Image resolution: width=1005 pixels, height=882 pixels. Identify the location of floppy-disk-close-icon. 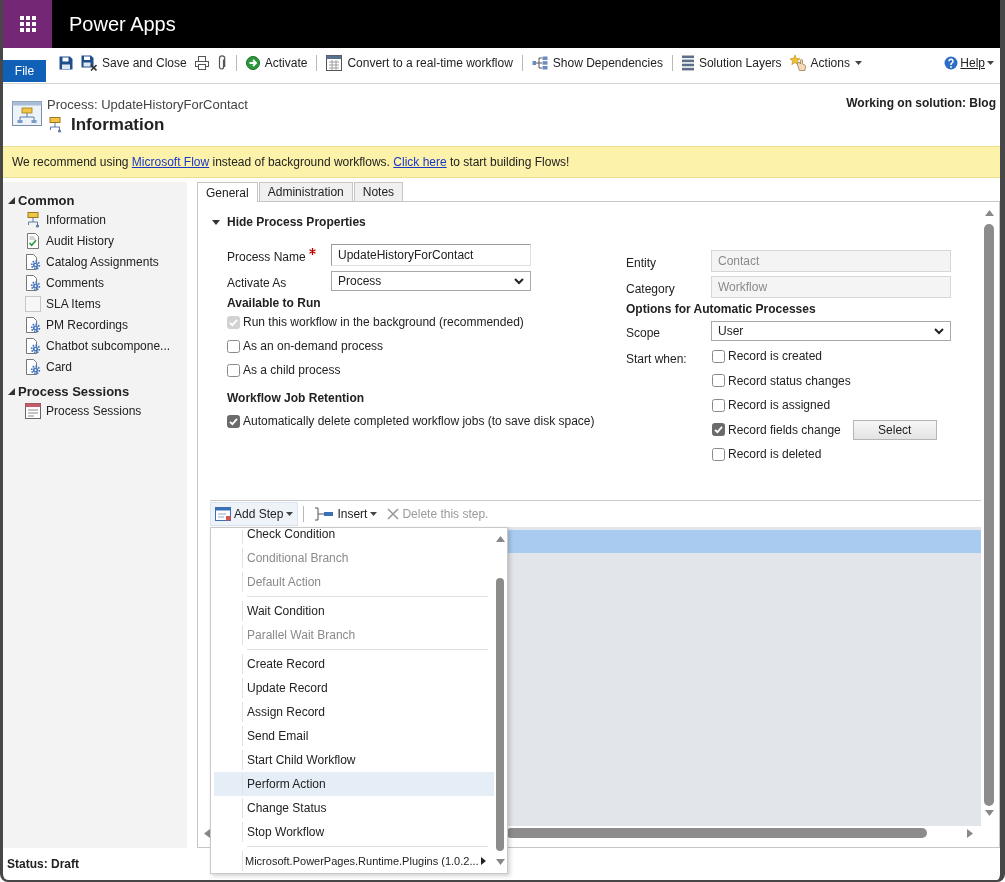
(89, 63).